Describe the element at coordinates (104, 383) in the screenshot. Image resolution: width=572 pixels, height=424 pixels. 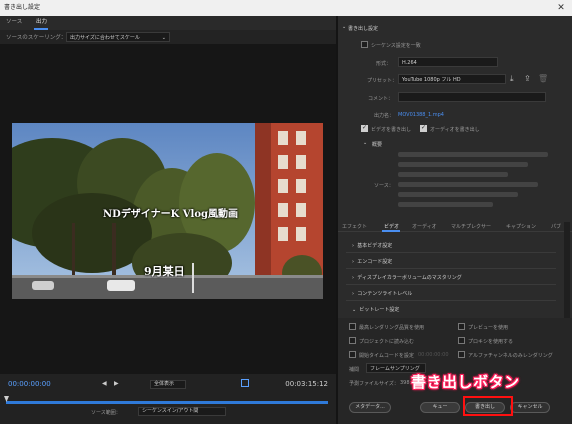
I see `step-back-icon: ◀` at that location.